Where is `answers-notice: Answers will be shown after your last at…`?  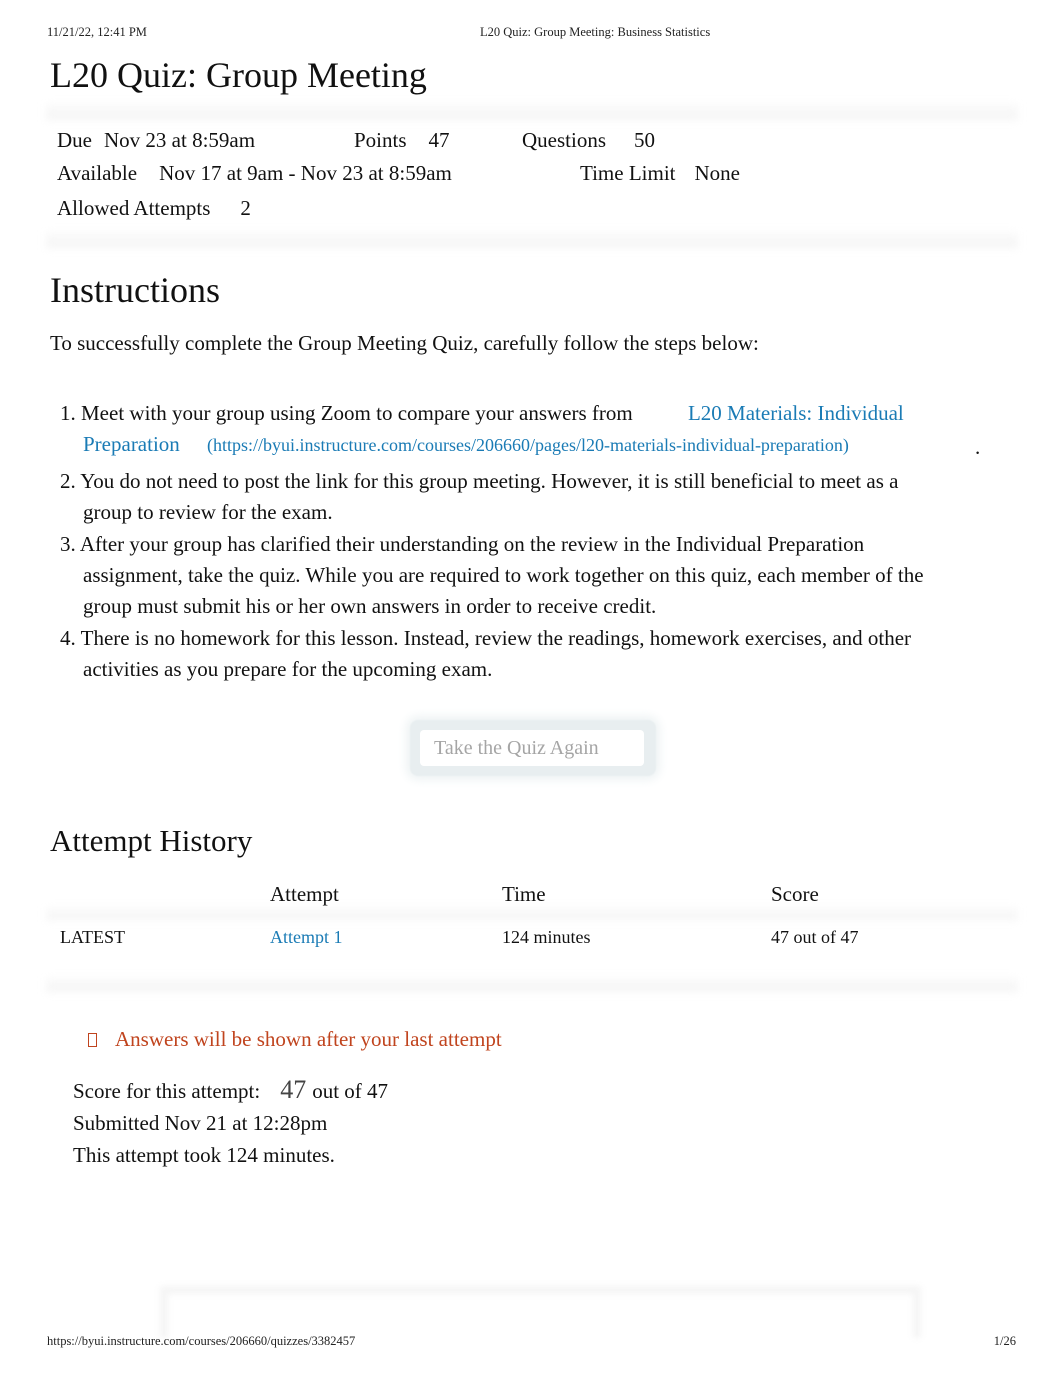
answers-notice: Answers will be shown after your last at… is located at coordinates (295, 1039).